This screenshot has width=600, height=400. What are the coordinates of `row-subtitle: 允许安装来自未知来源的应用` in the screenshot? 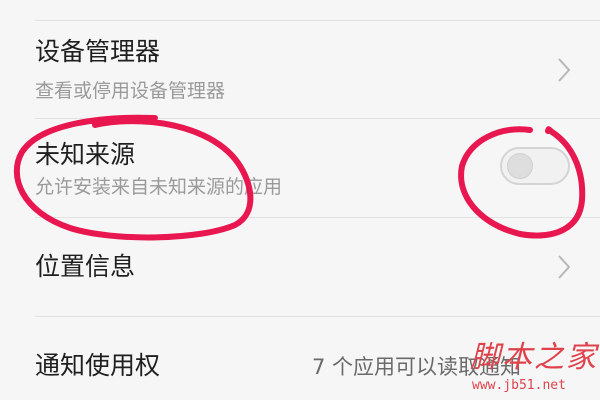 It's located at (159, 187).